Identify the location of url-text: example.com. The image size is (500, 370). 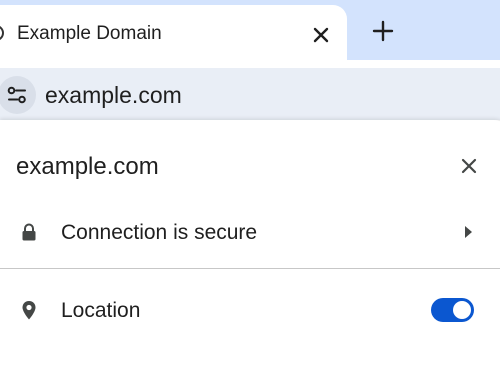
(113, 95).